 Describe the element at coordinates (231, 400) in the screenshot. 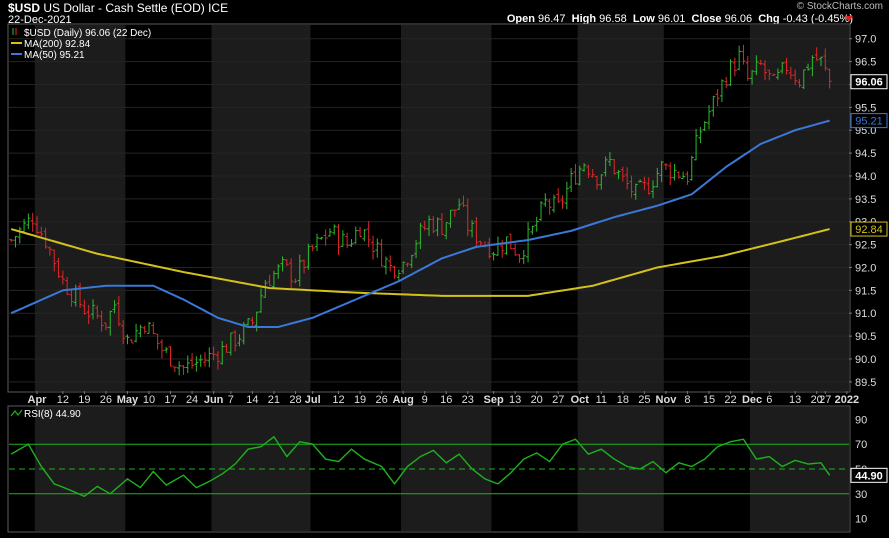

I see `x-tick-label: 7` at that location.